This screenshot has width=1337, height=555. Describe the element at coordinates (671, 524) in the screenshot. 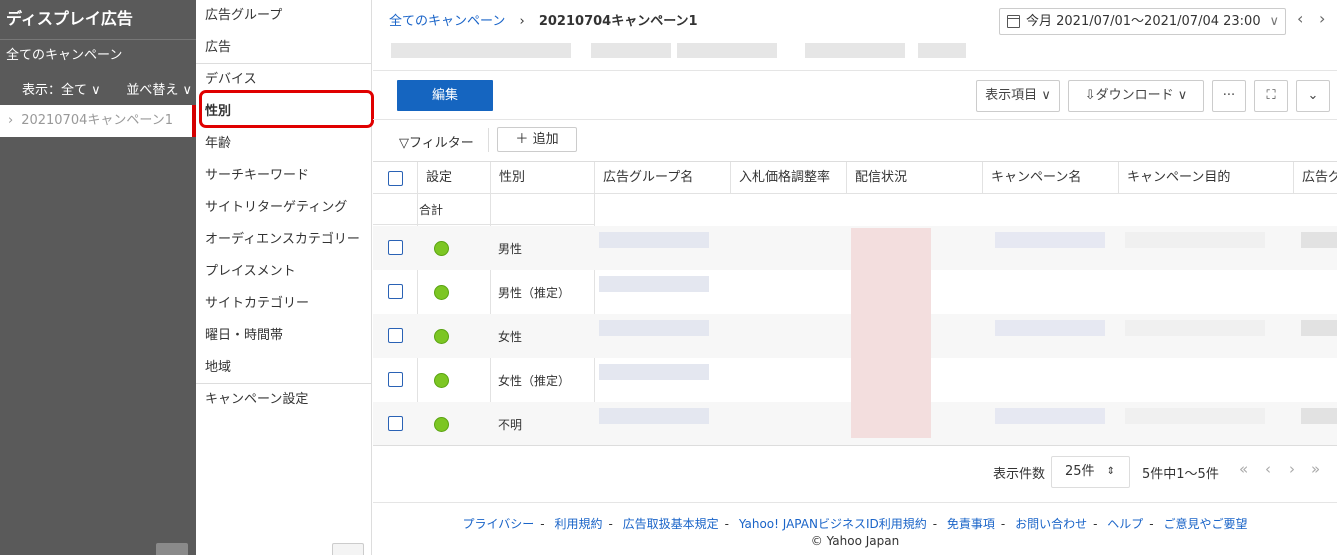

I see `footer-link-ad-terms: 広告取扱基本規定` at that location.